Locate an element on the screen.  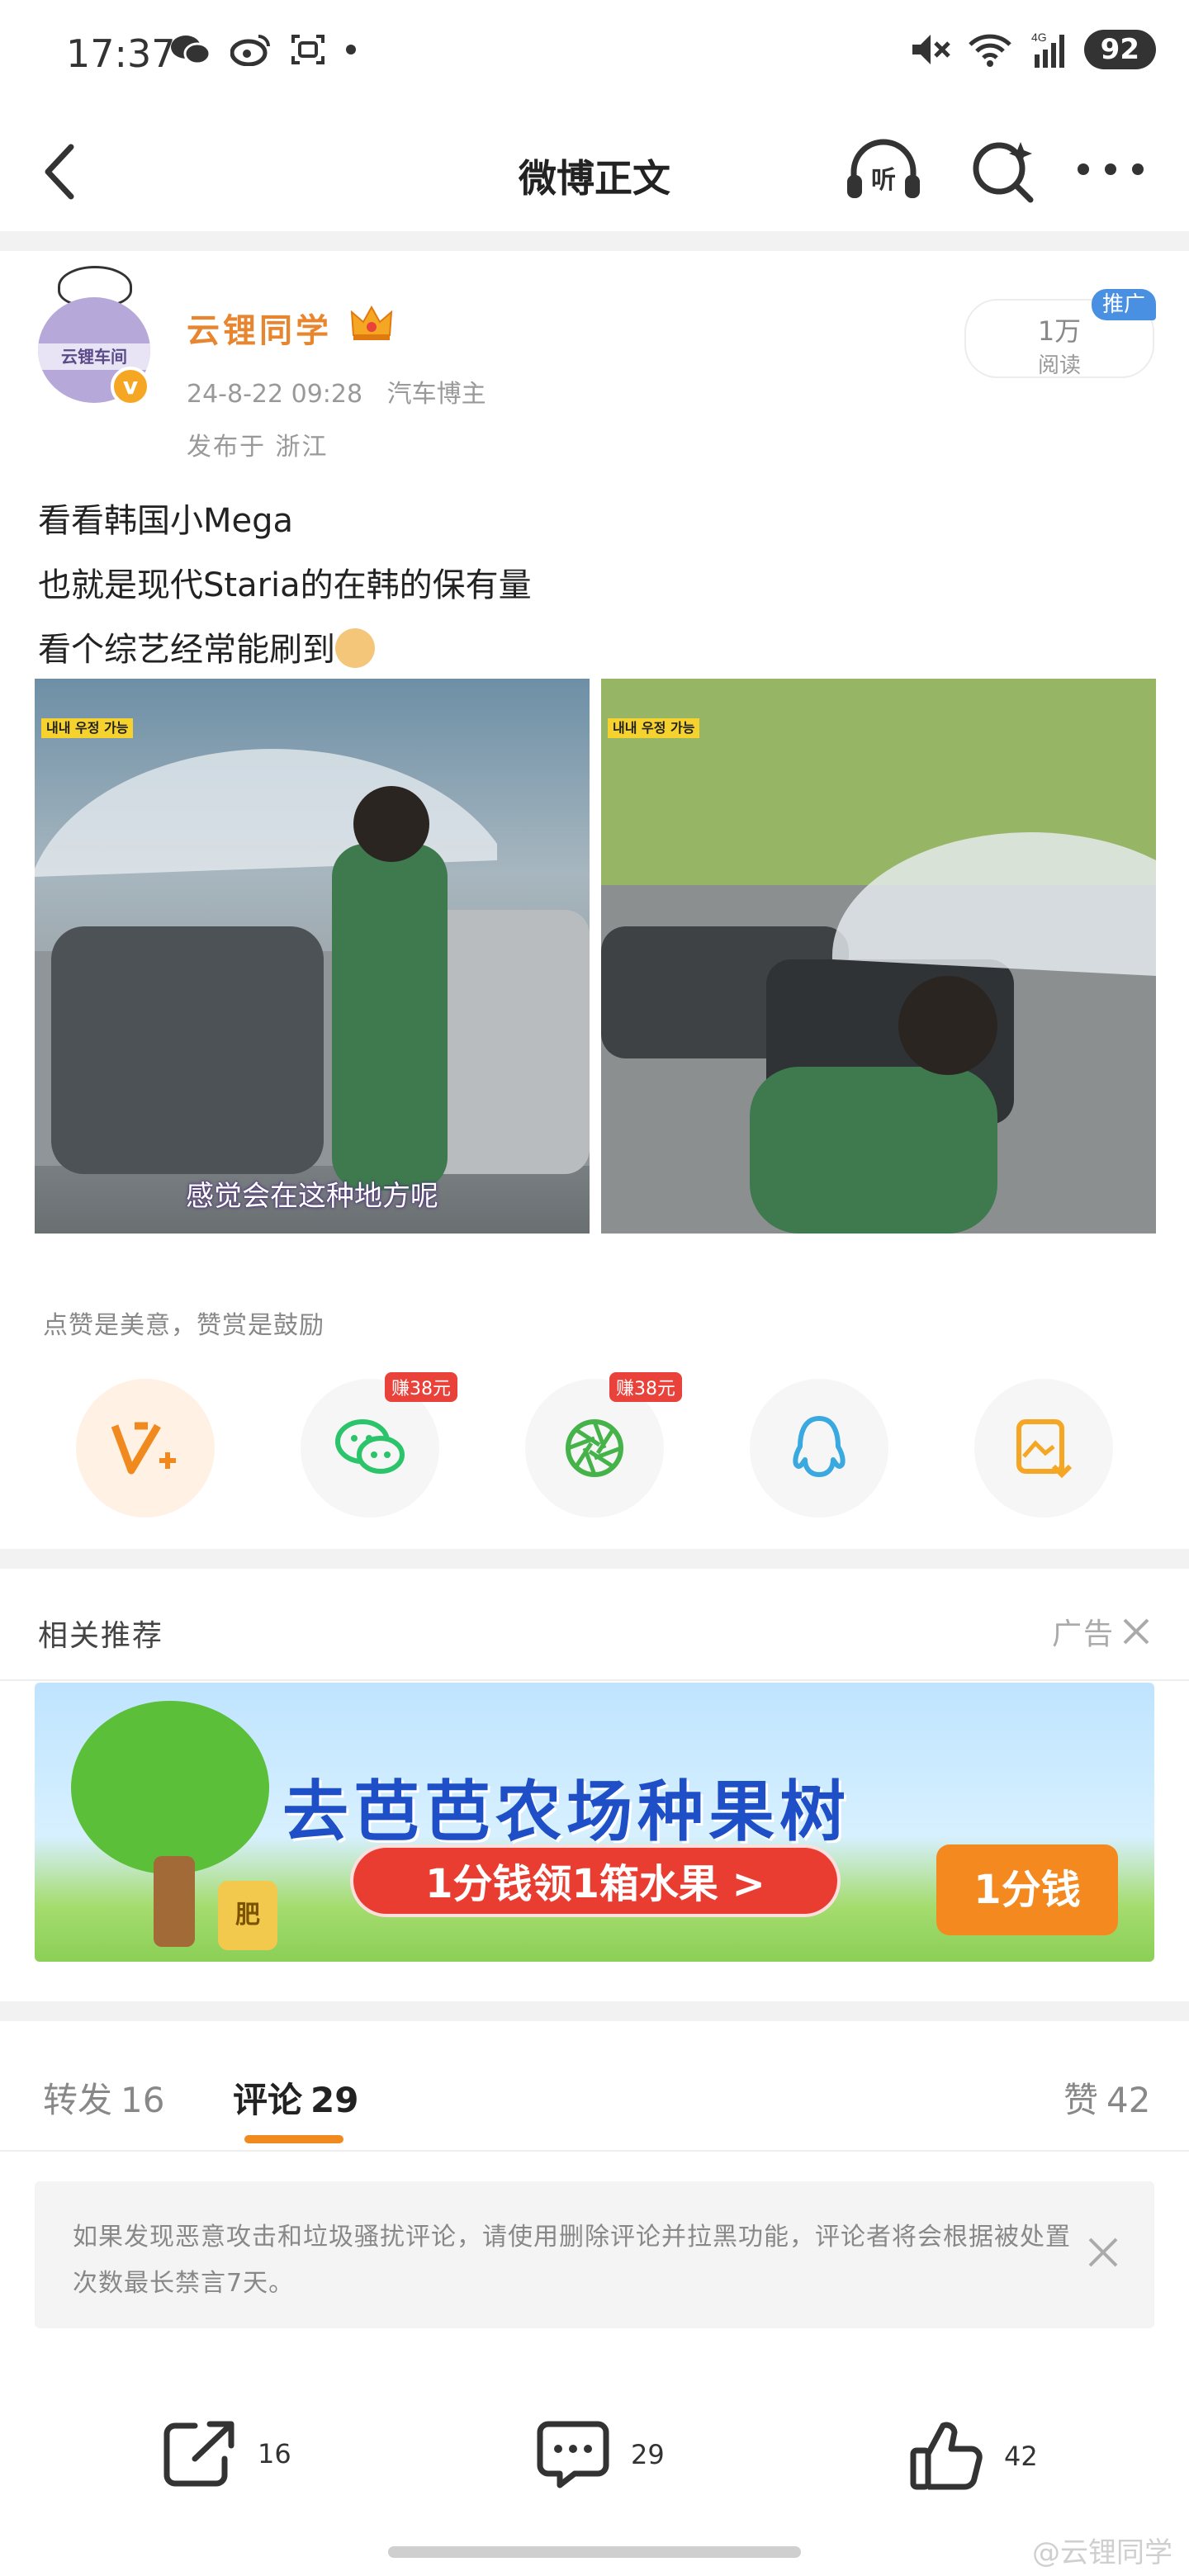
ad-label: 广告 is located at coordinates (1101, 1631).